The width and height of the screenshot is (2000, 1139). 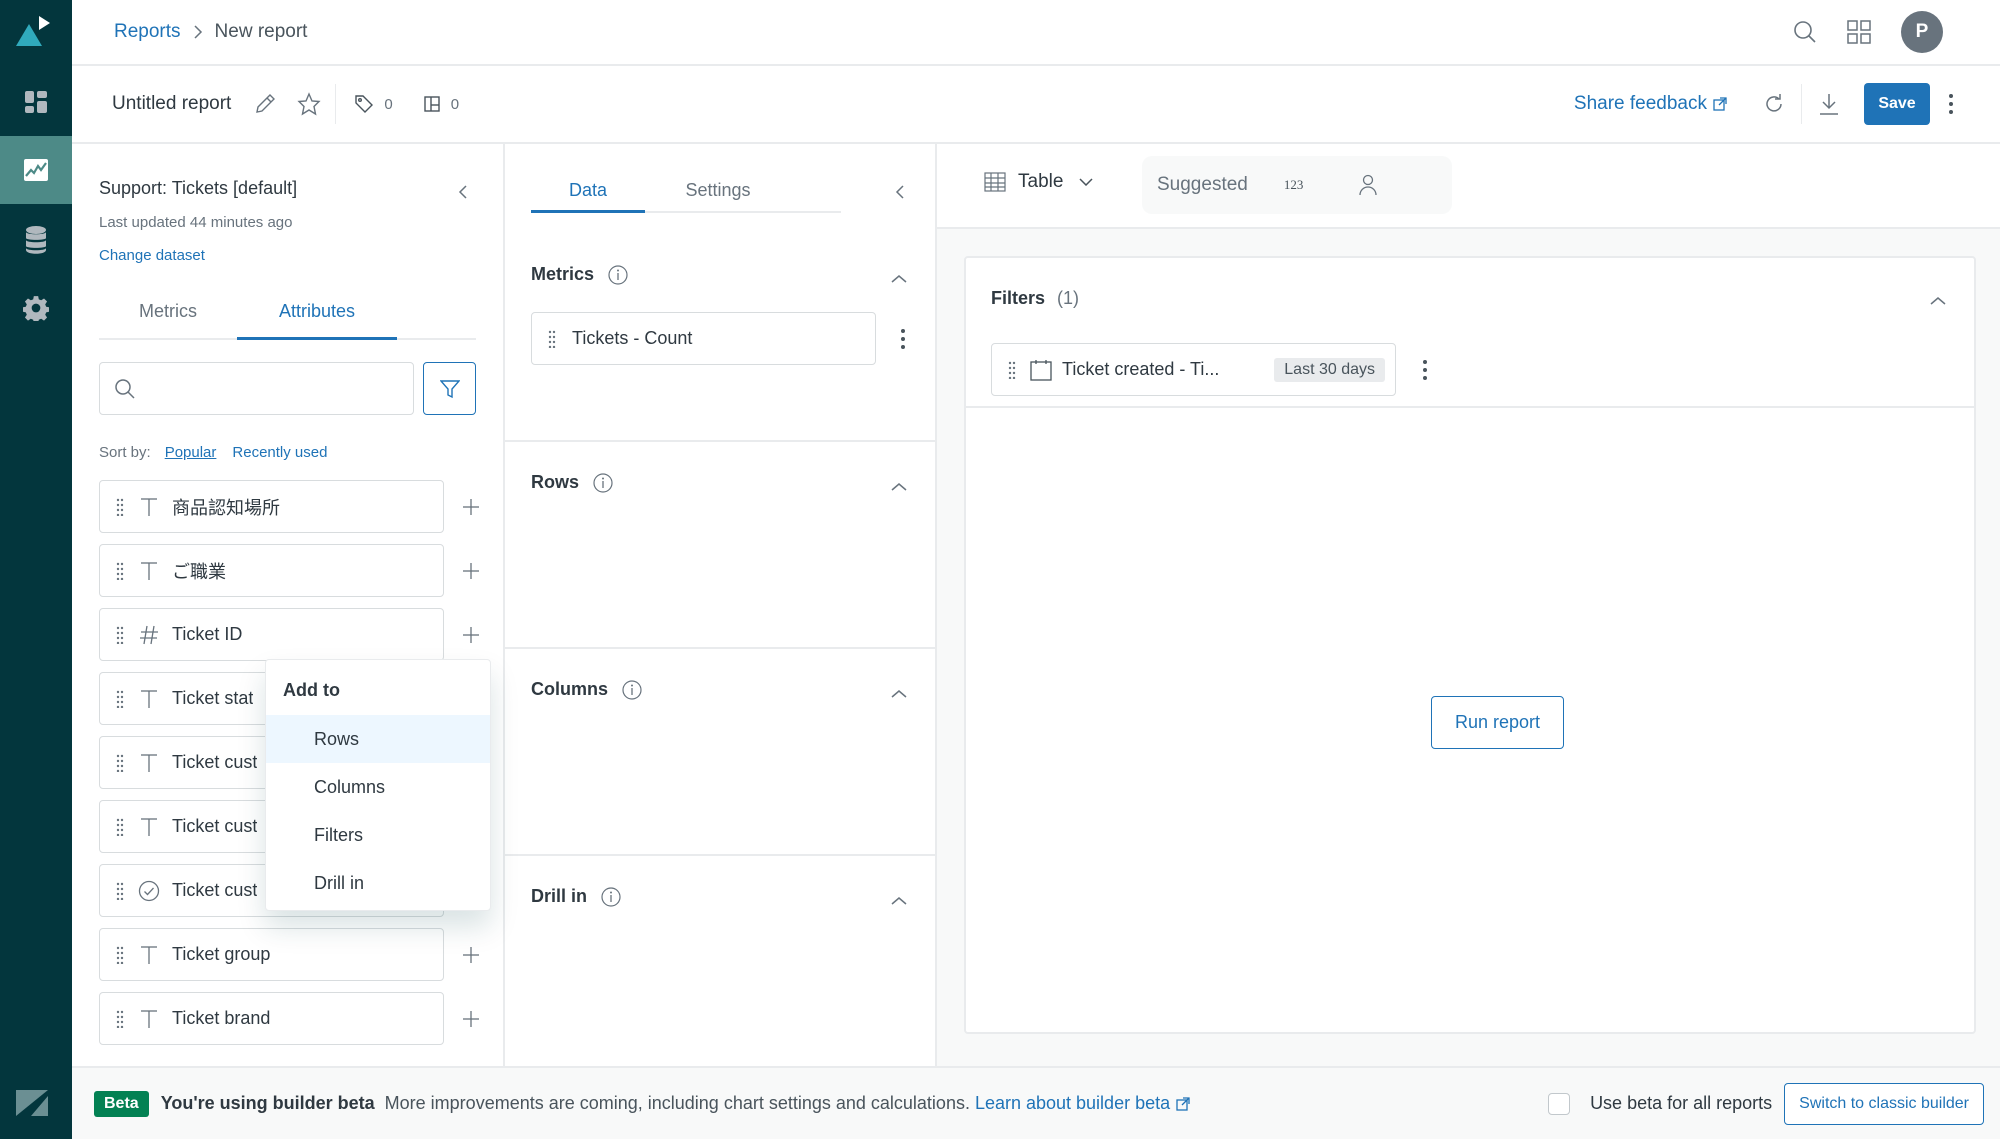 What do you see at coordinates (1068, 298) in the screenshot?
I see `filters-count: (1)` at bounding box center [1068, 298].